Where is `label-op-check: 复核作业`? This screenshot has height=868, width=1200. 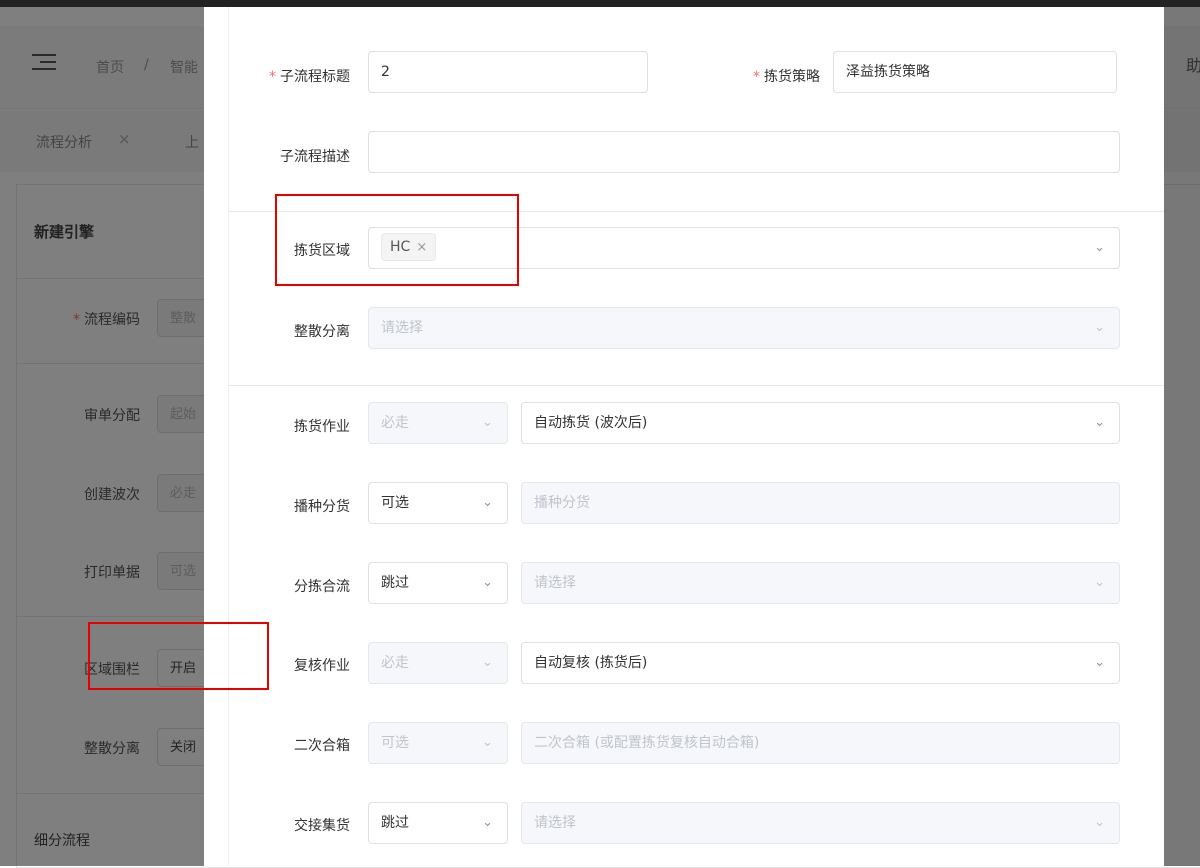 label-op-check: 复核作业 is located at coordinates (322, 666).